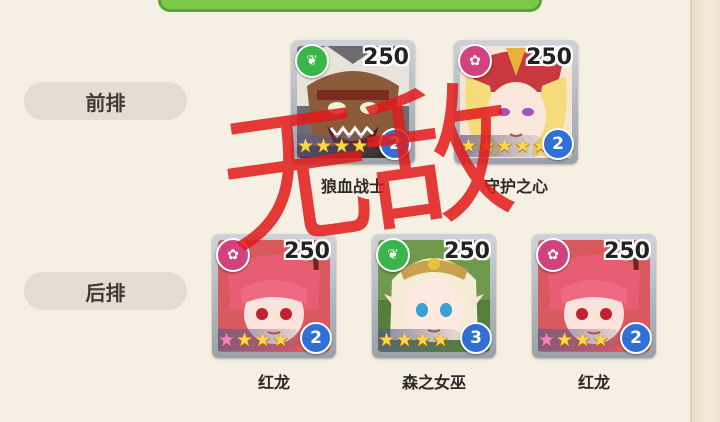 This screenshot has width=720, height=422. I want to click on star-rating: ★ ★ ★ ★ ★, so click(504, 146).